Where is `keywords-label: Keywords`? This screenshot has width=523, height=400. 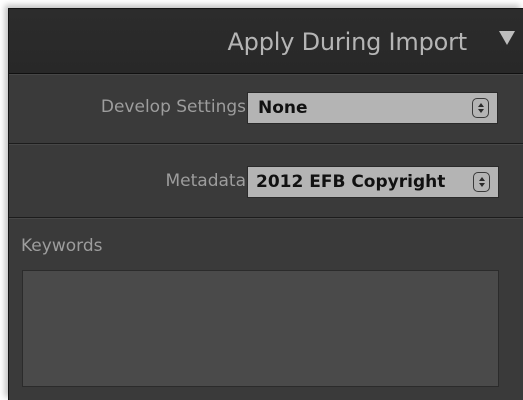 keywords-label: Keywords is located at coordinates (62, 246).